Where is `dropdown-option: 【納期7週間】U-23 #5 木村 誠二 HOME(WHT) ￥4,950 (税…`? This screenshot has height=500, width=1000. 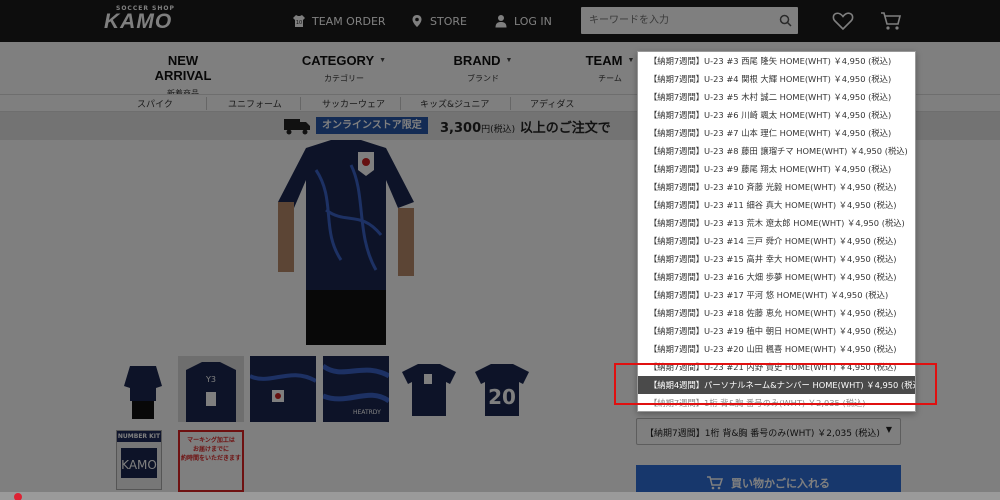 dropdown-option: 【納期7週間】U-23 #5 木村 誠二 HOME(WHT) ￥4,950 (税… is located at coordinates (776, 97).